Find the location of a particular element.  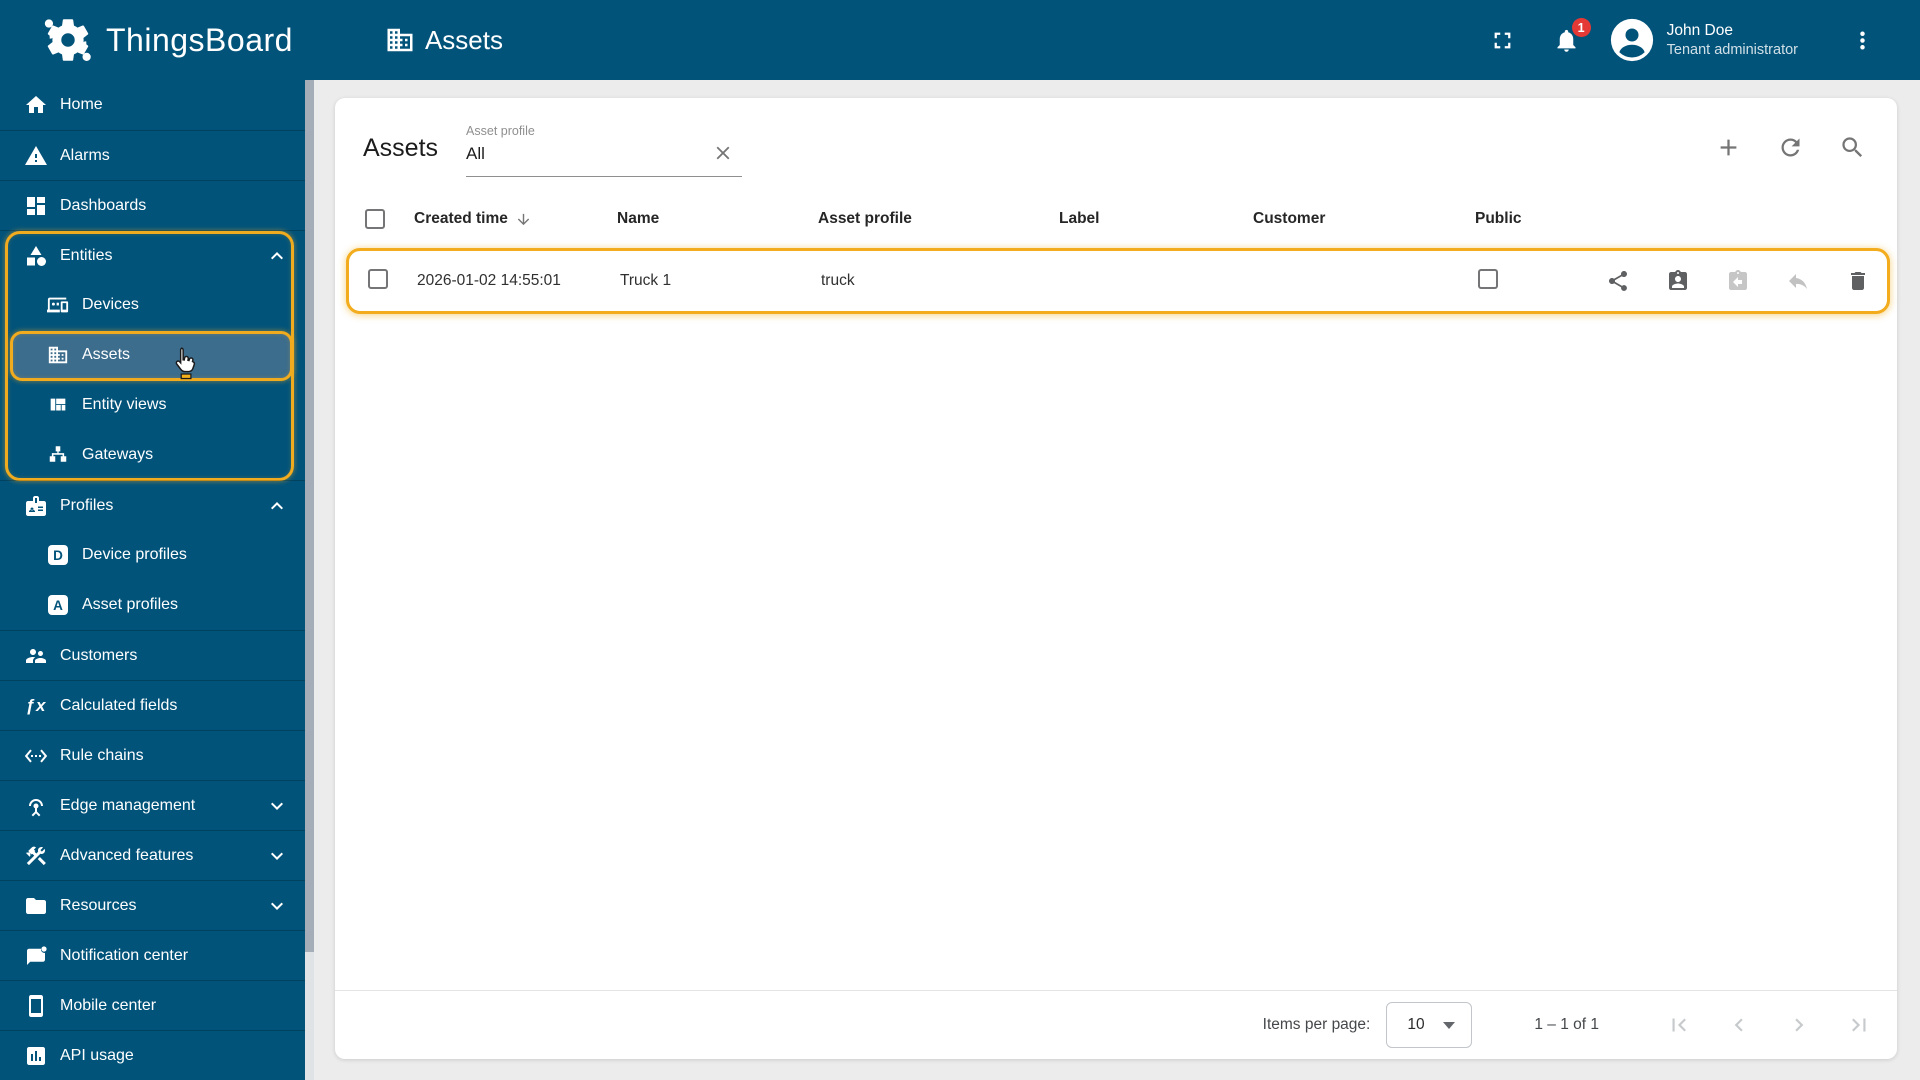

cell-name: Truck 1 is located at coordinates (646, 280).